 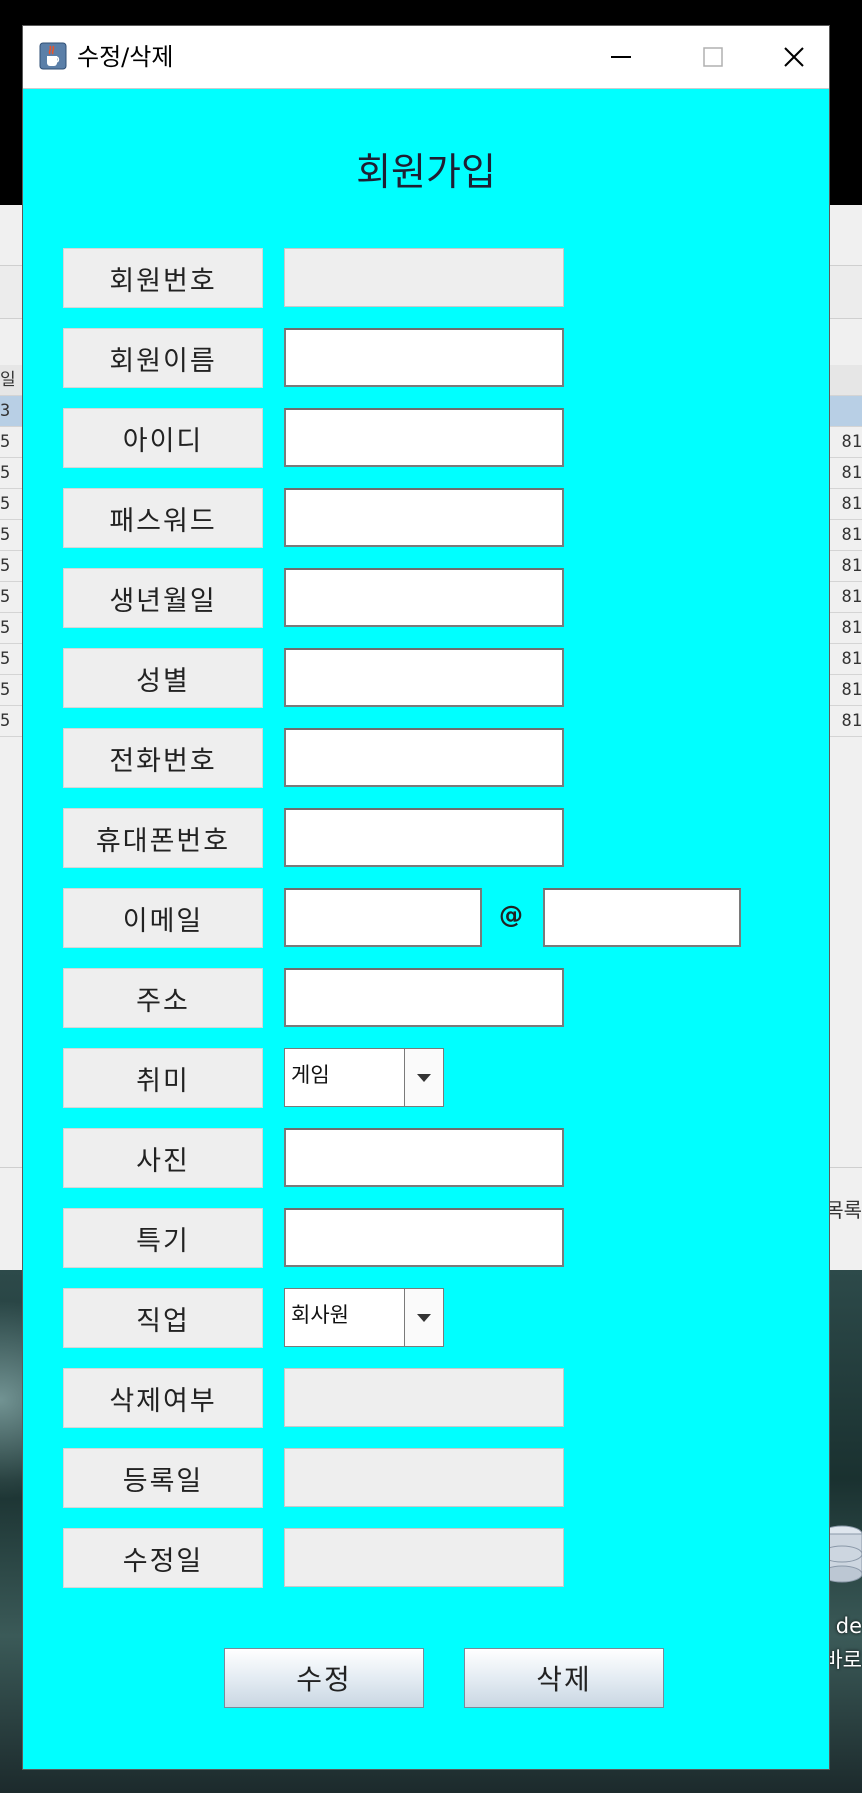 What do you see at coordinates (8, 380) in the screenshot?
I see `table-header-cell: 일` at bounding box center [8, 380].